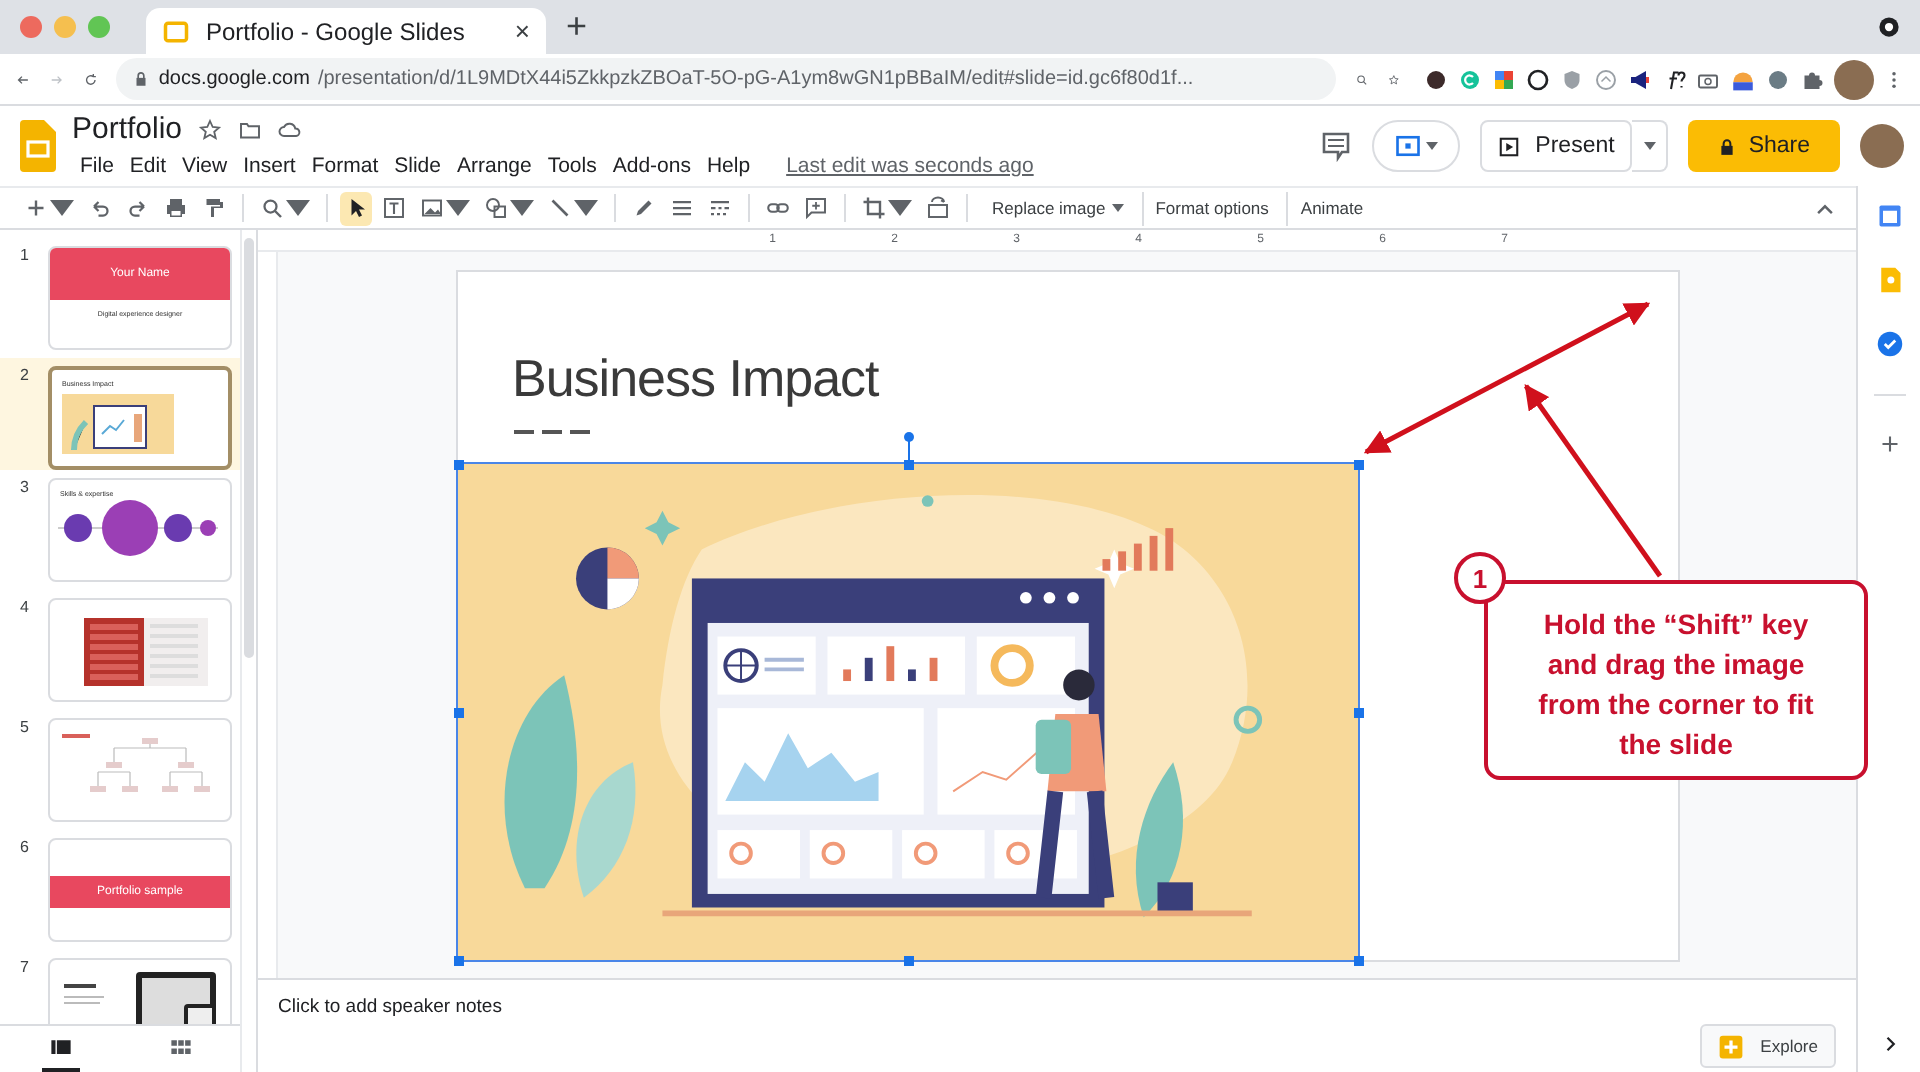  What do you see at coordinates (60, 1046) in the screenshot?
I see `filmstrip-icon` at bounding box center [60, 1046].